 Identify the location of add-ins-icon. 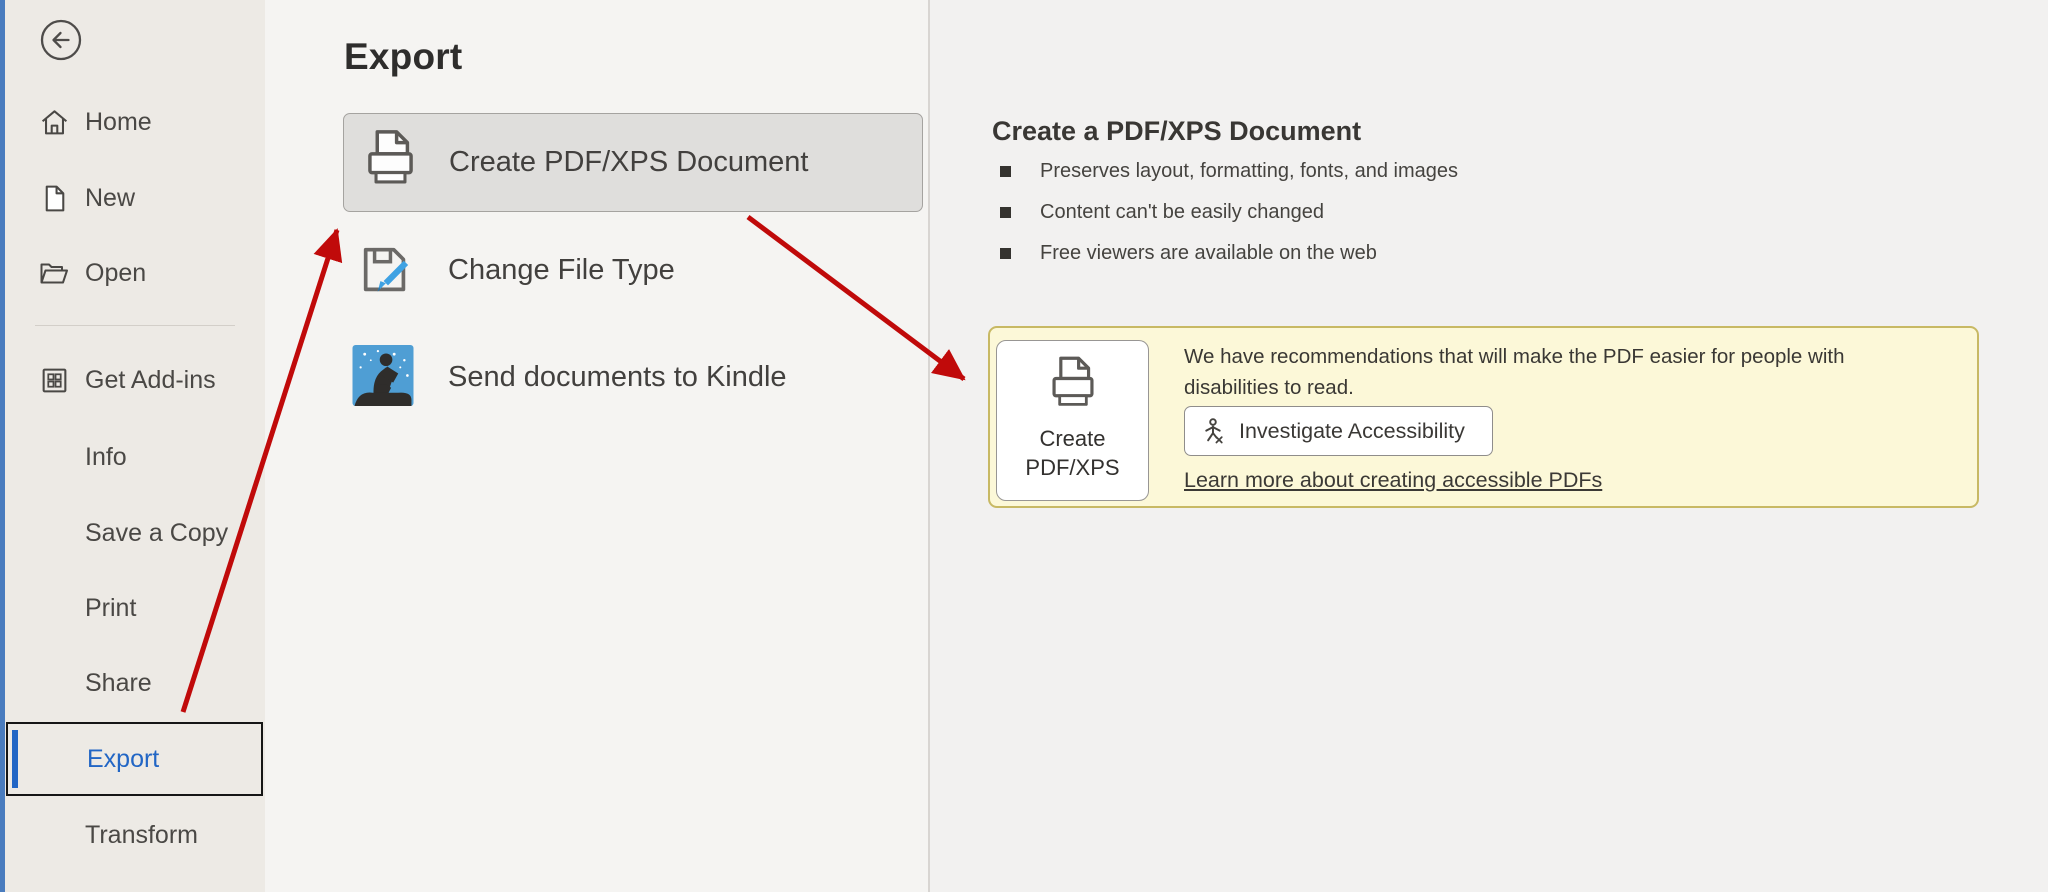
(54, 380).